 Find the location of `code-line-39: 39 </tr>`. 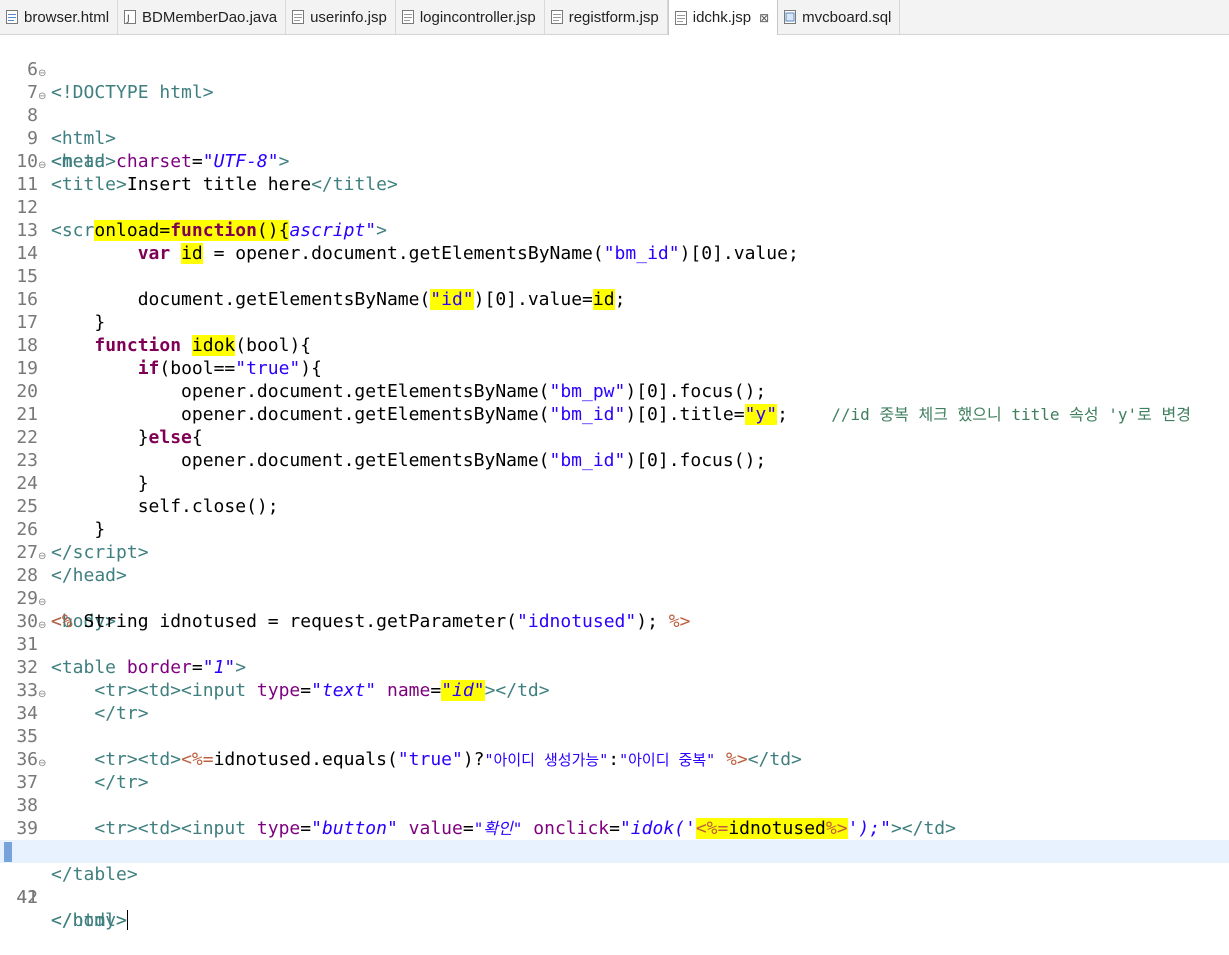

code-line-39: 39 </tr> is located at coordinates (614, 828).